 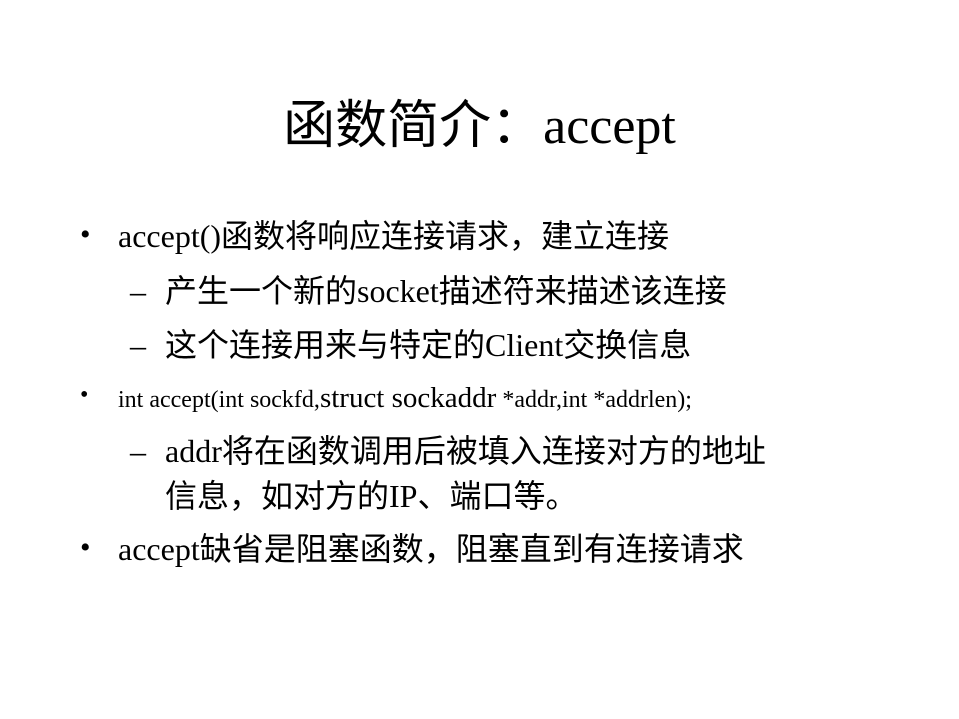 I want to click on signature-part-2: struct sockaddr, so click(x=408, y=398).